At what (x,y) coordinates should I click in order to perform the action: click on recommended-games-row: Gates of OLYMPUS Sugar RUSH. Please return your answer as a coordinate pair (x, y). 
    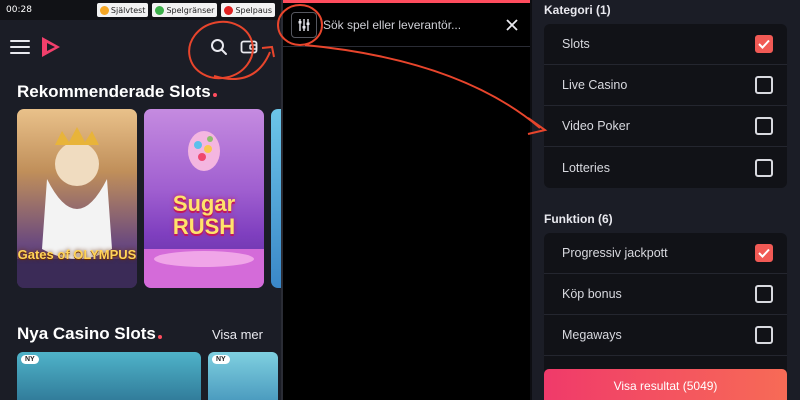
    Looking at the image, I should click on (149, 198).